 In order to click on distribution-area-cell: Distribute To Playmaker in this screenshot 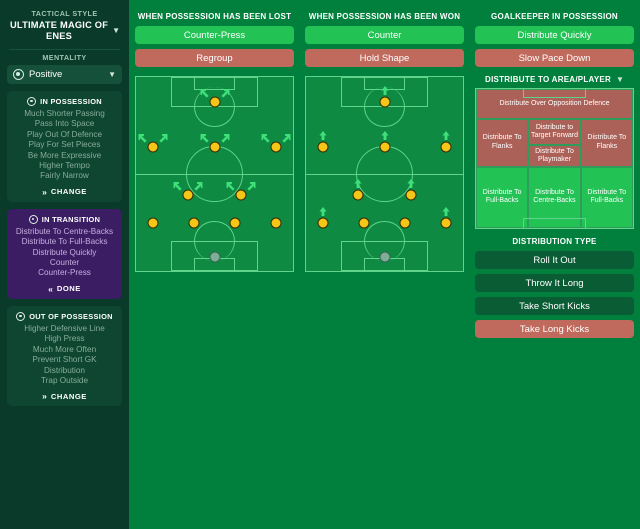, I will do `click(554, 156)`.